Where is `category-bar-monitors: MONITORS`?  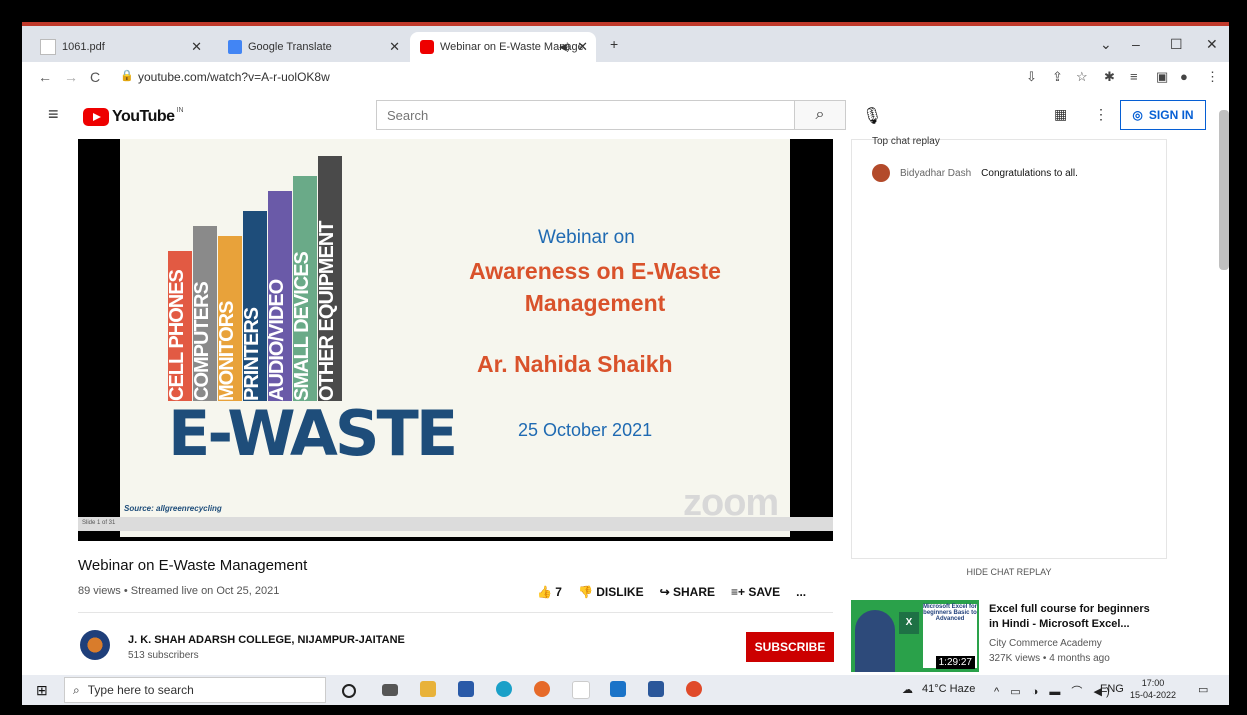
category-bar-monitors: MONITORS is located at coordinates (229, 318).